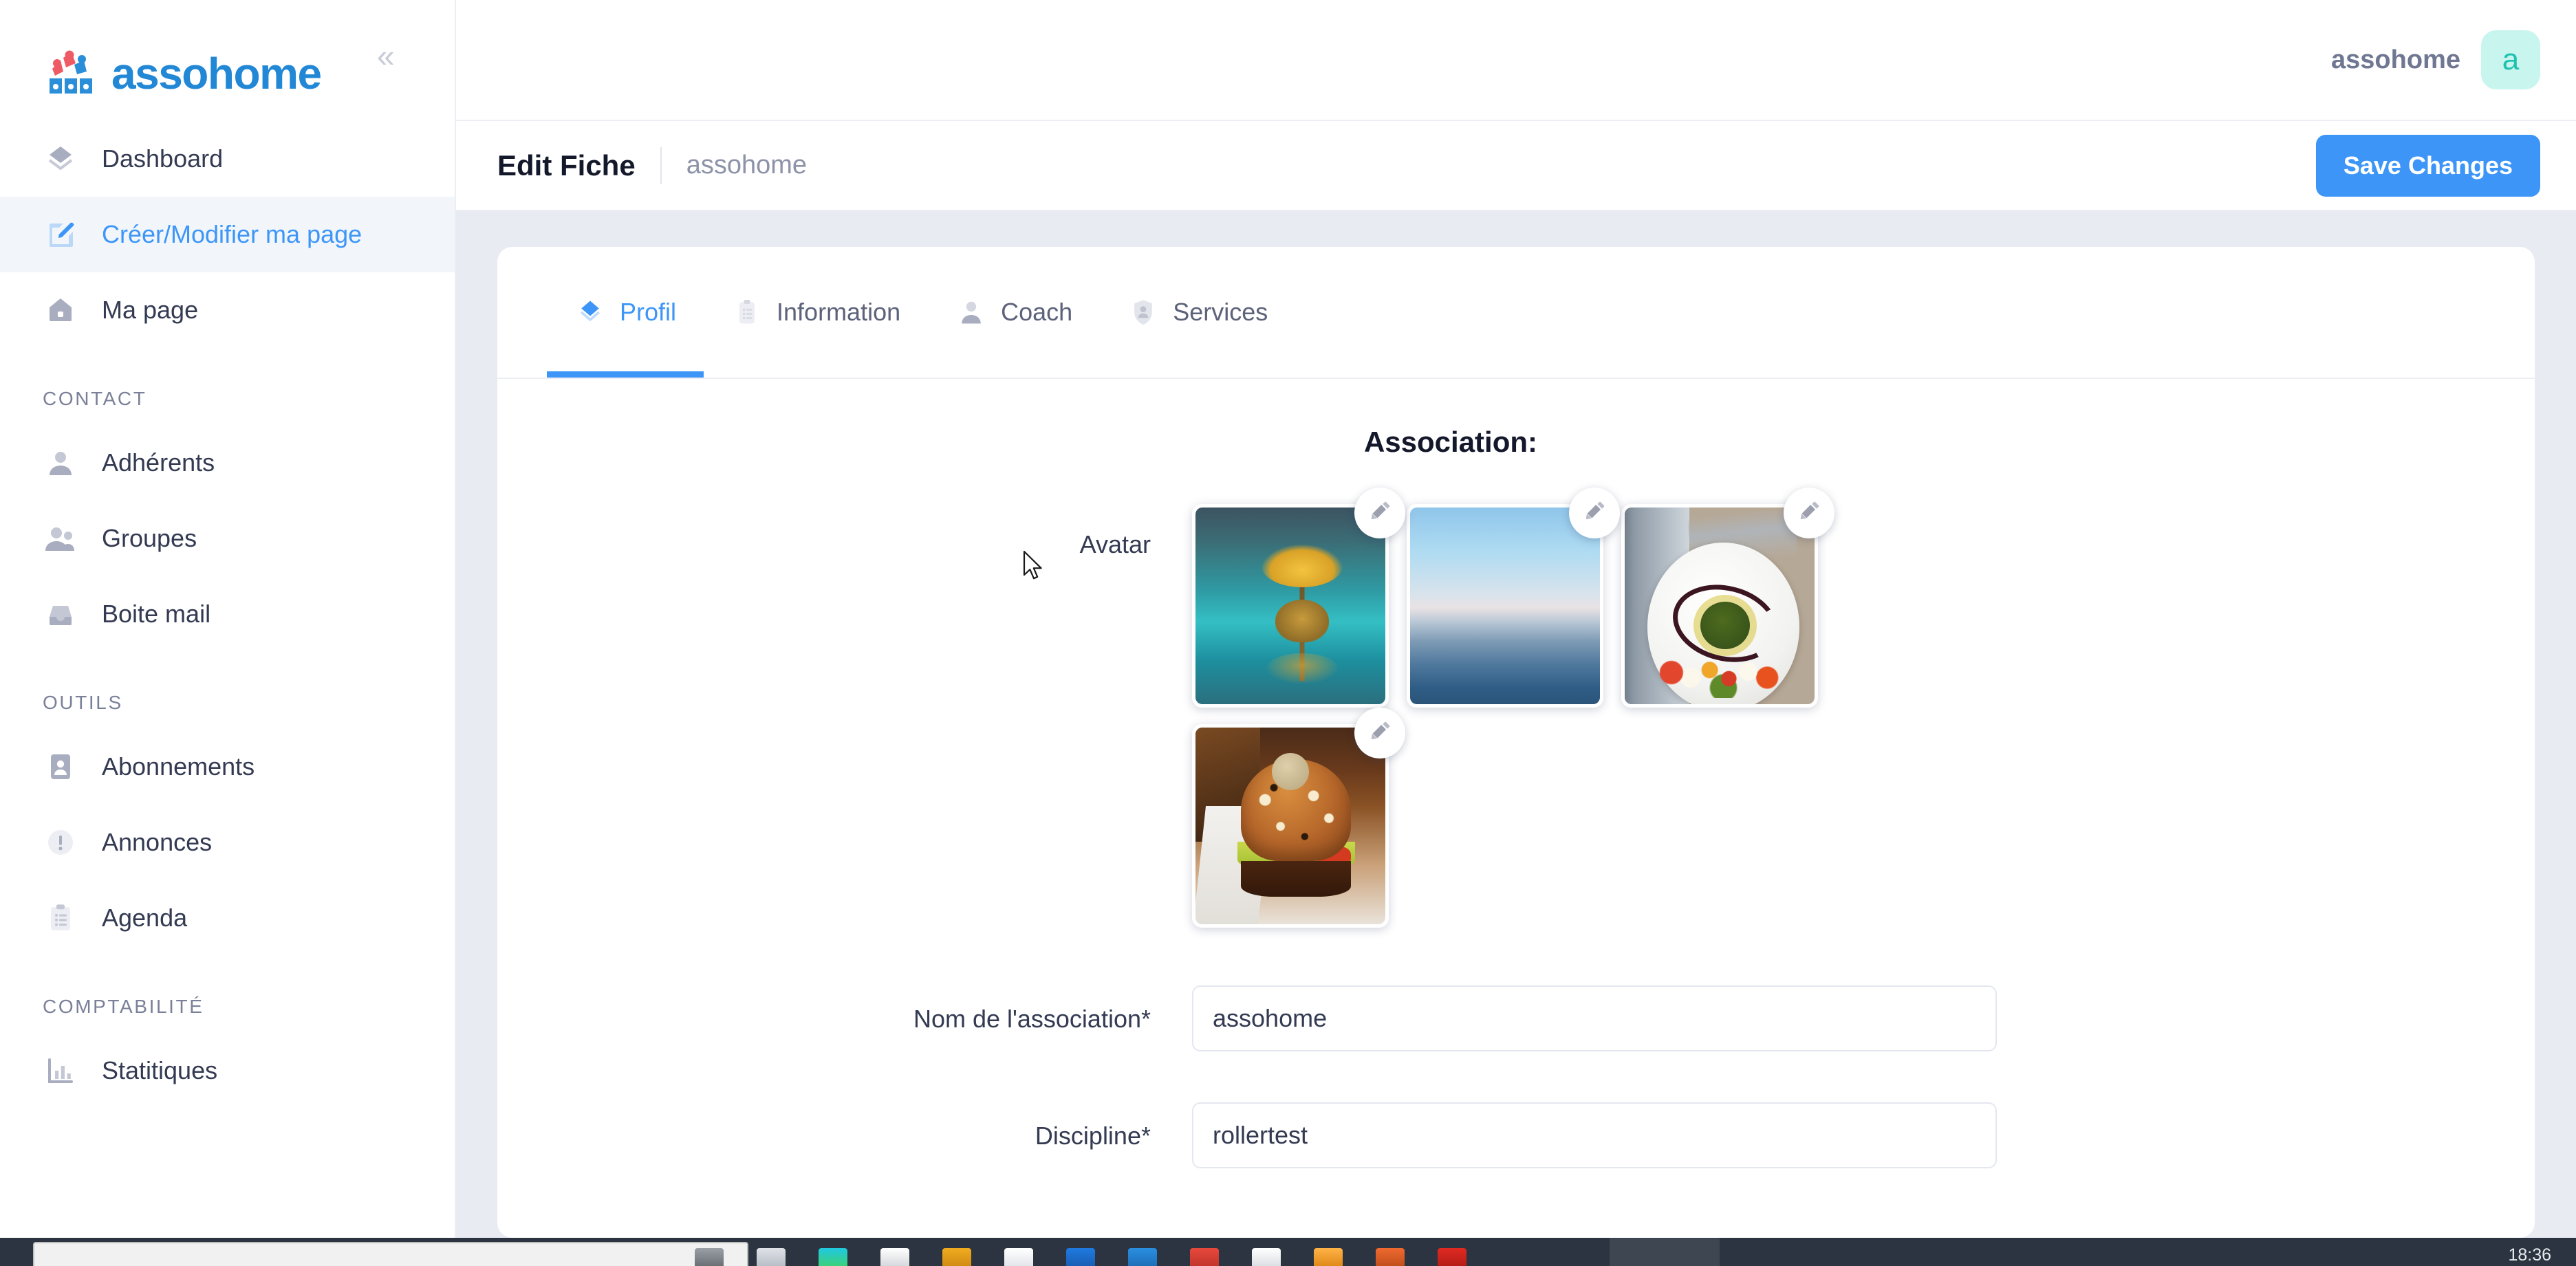 This screenshot has width=2576, height=1266. What do you see at coordinates (1093, 1136) in the screenshot?
I see `discipline-label: Discipline*` at bounding box center [1093, 1136].